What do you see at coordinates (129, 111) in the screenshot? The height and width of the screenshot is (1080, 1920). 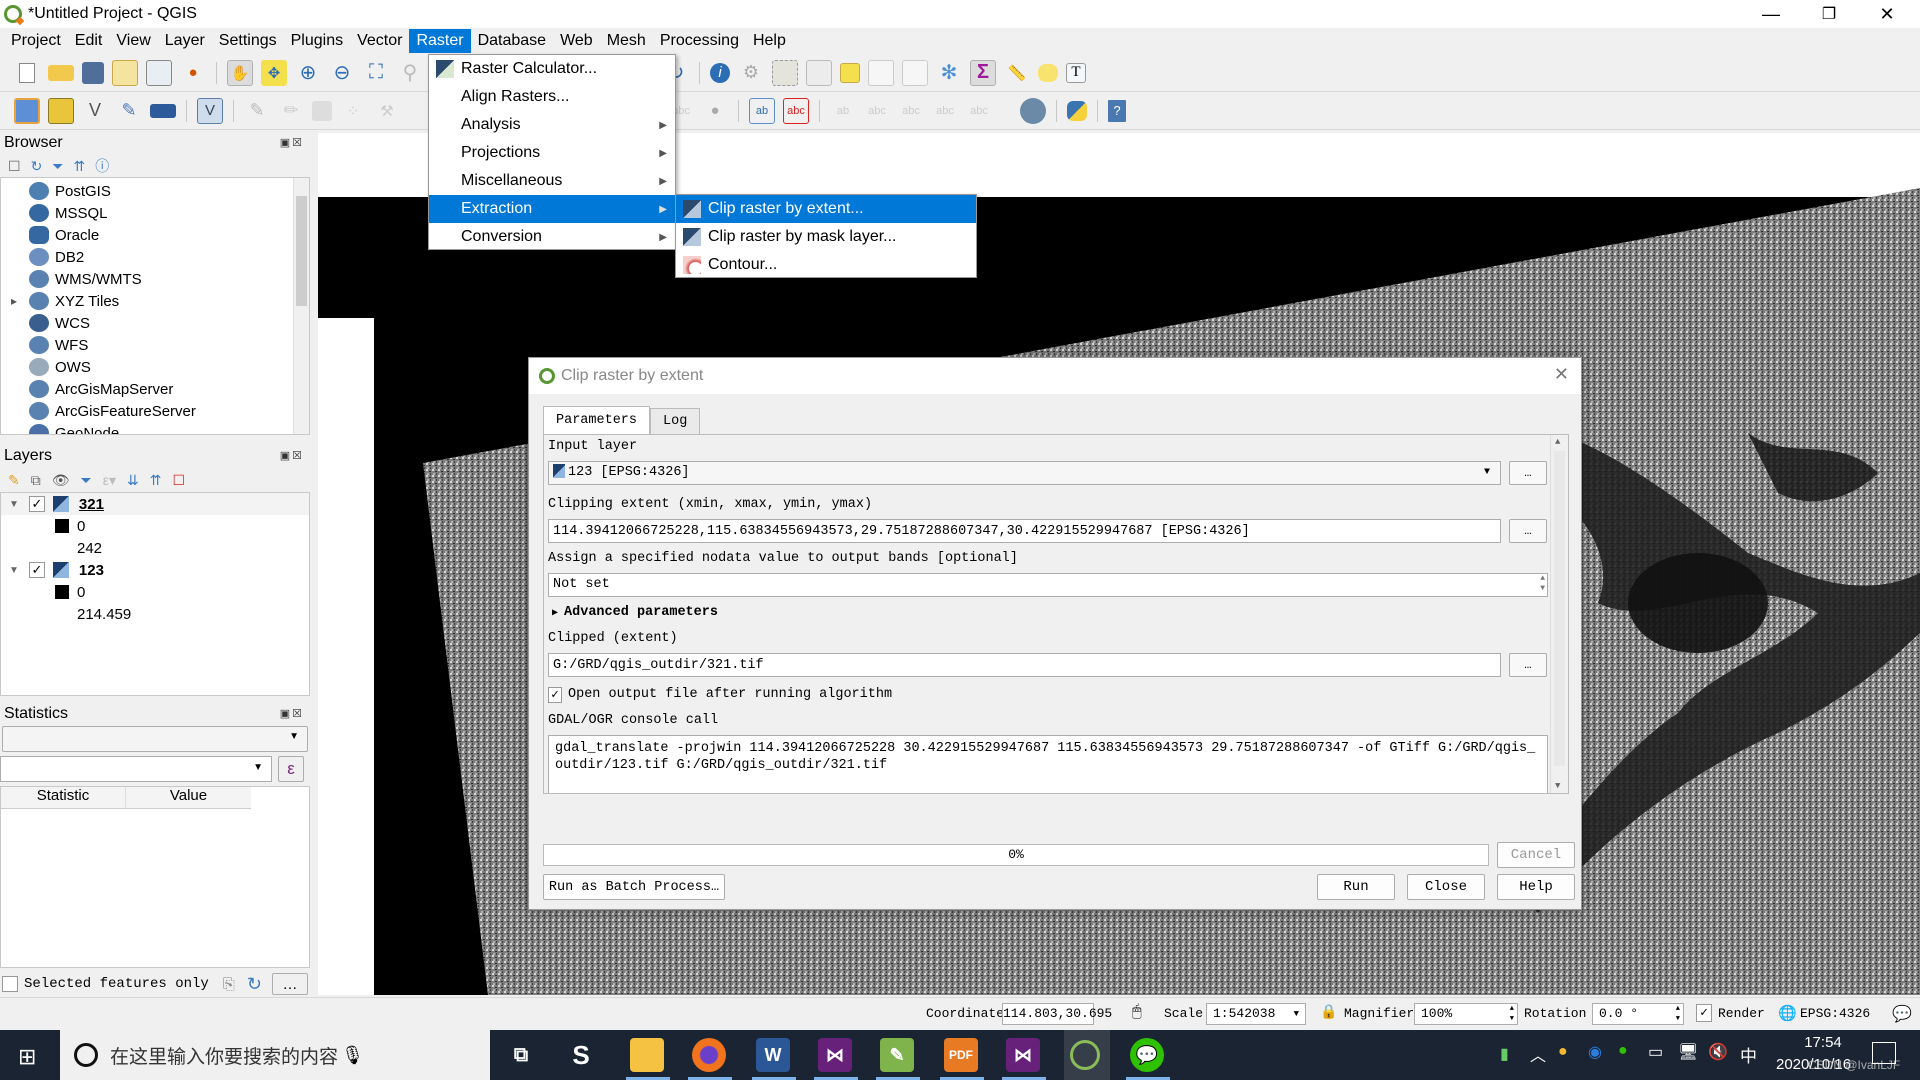 I see `new-spatialite-icon: ✎` at bounding box center [129, 111].